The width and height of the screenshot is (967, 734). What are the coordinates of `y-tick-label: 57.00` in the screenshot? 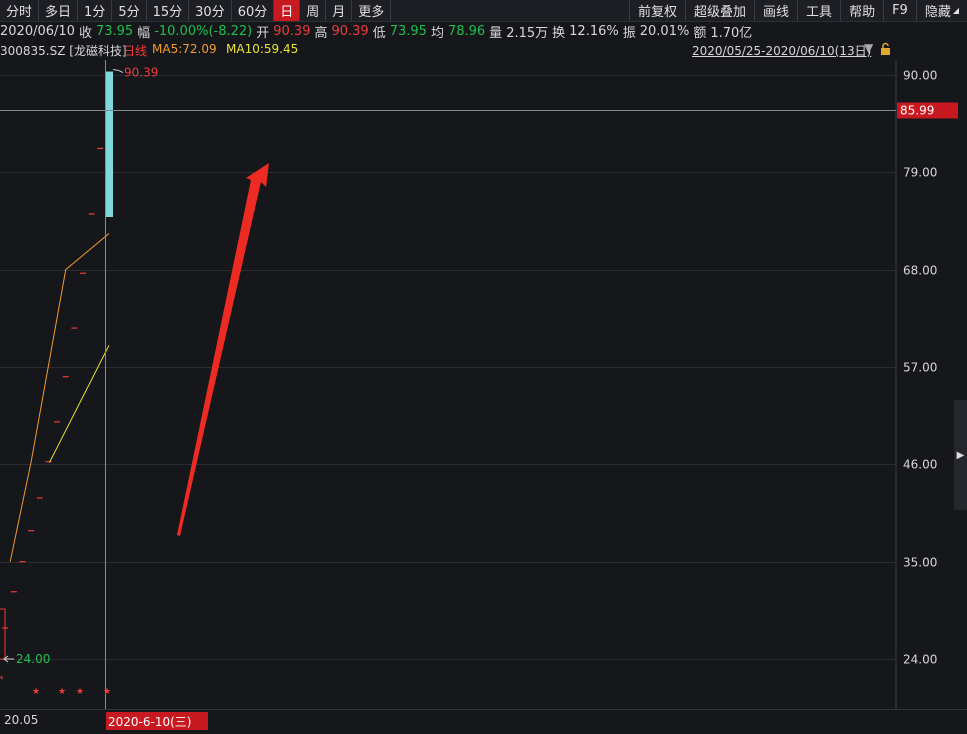 It's located at (920, 368).